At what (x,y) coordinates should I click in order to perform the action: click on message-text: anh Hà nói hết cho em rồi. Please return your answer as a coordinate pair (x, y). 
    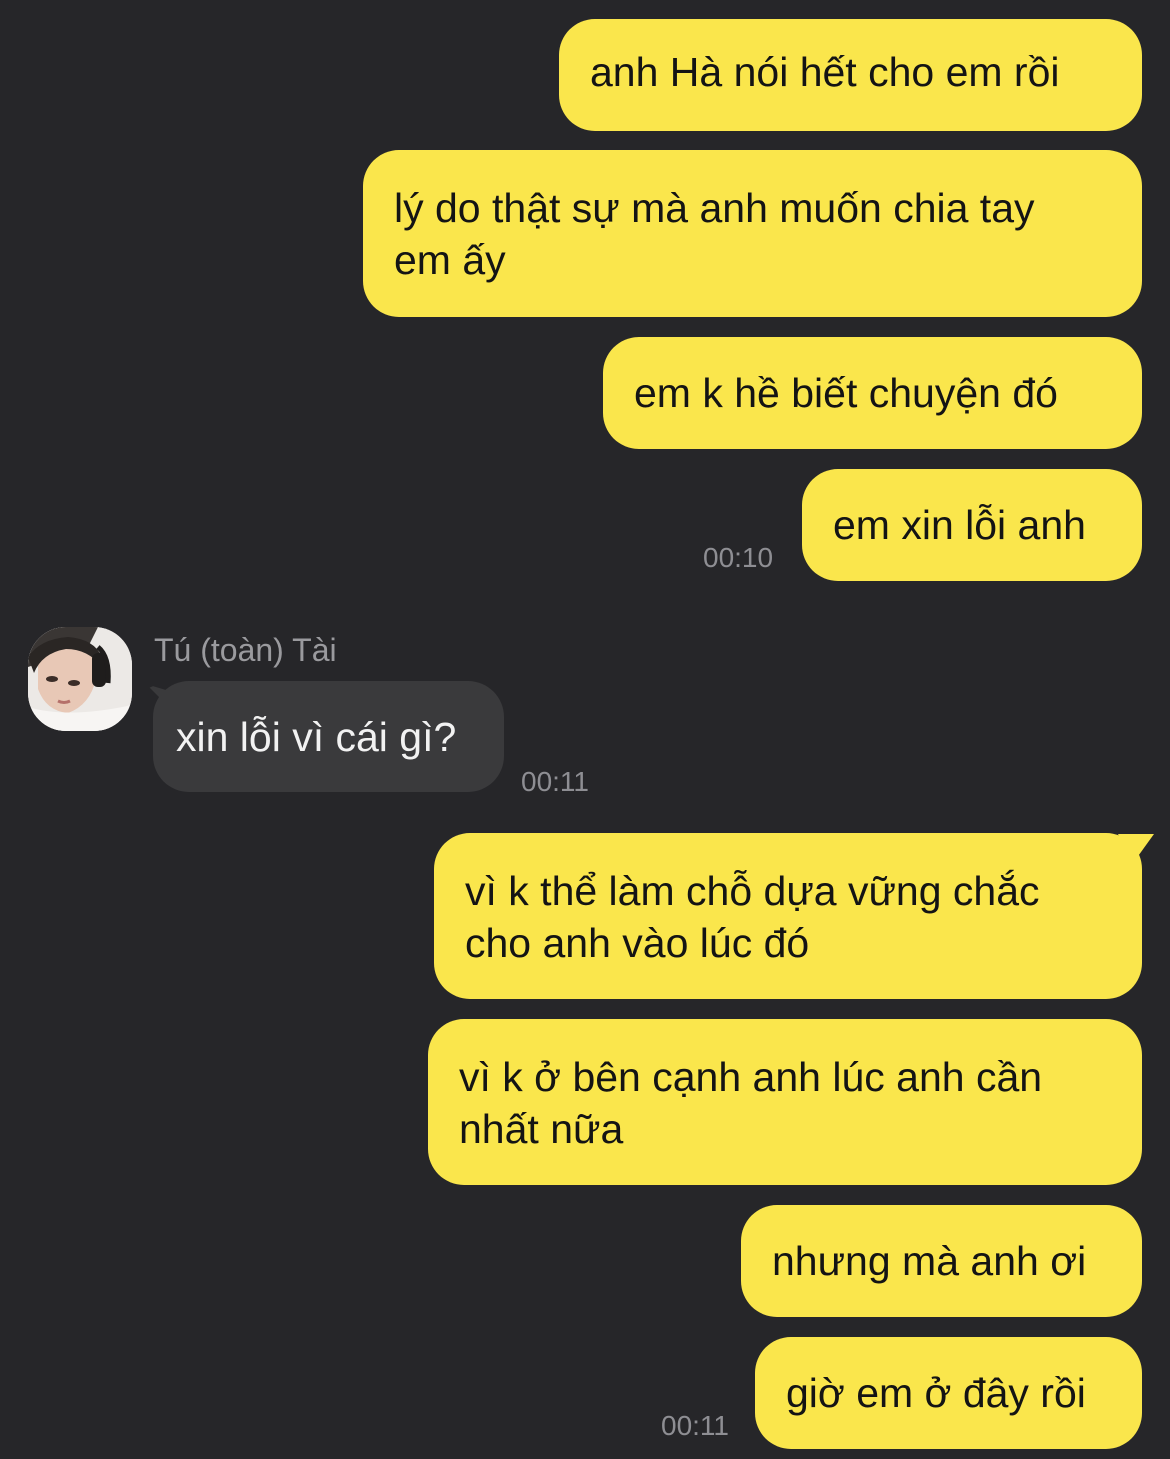
    Looking at the image, I should click on (825, 72).